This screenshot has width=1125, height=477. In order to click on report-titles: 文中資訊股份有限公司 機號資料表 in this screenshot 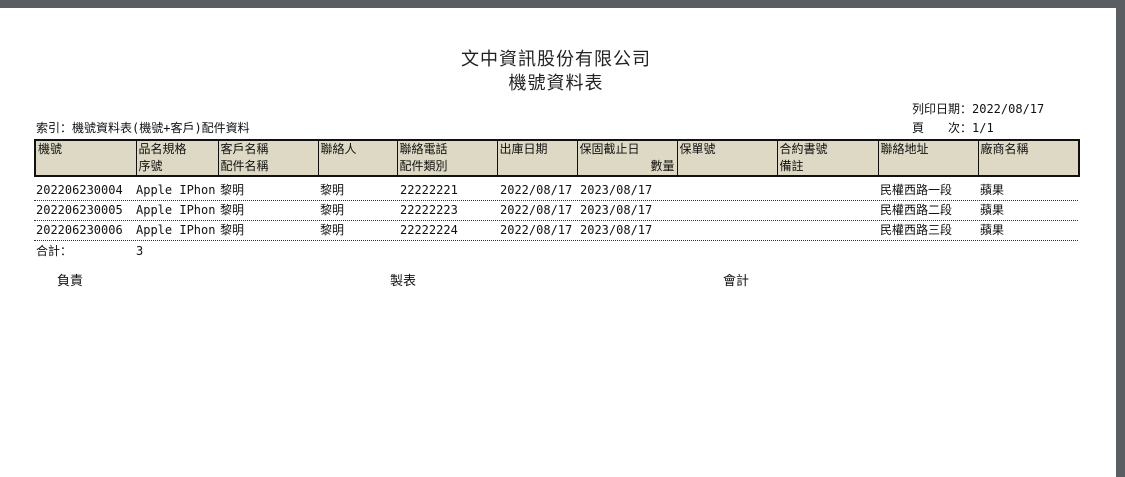, I will do `click(556, 72)`.